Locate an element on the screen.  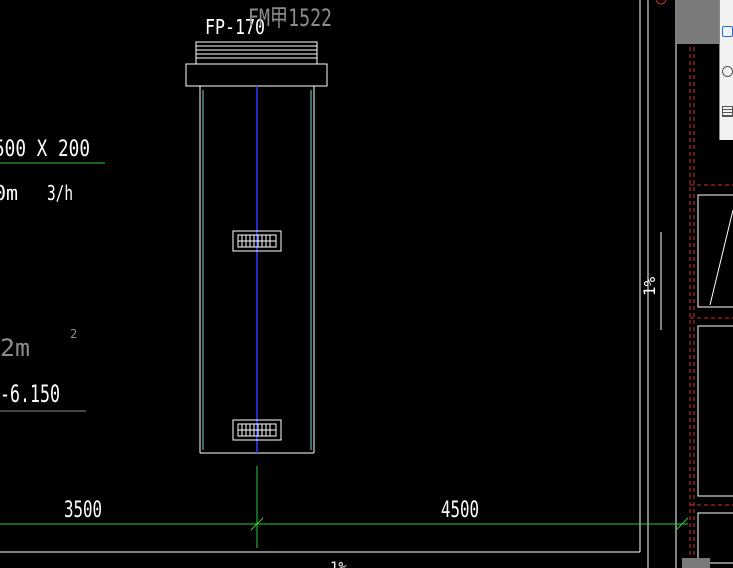
elevation-label: -6.150 is located at coordinates (30, 394).